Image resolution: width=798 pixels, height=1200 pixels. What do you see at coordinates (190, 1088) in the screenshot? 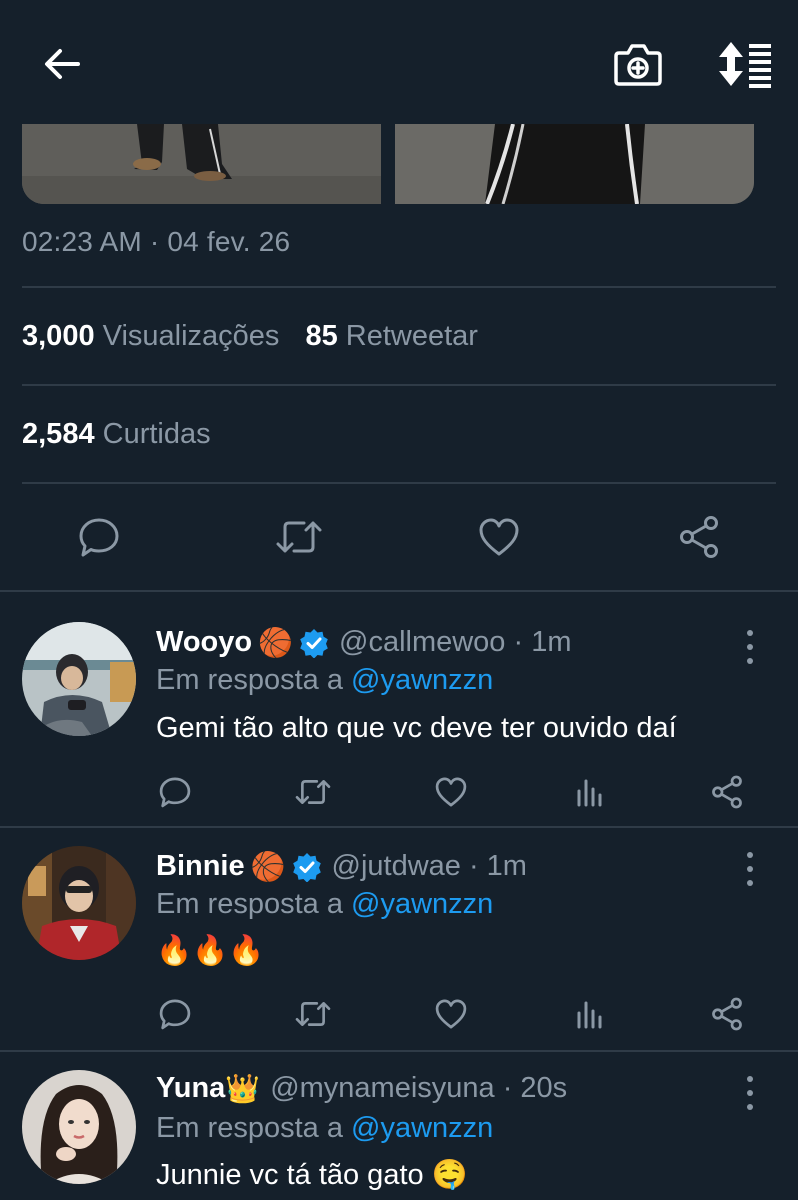
I see `display-name: Yuna` at bounding box center [190, 1088].